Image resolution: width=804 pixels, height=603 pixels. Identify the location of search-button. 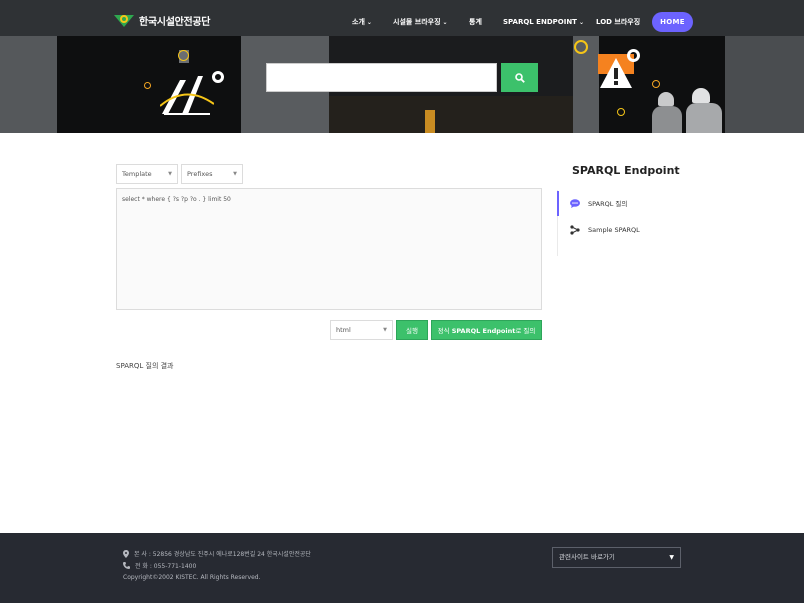
(519, 77).